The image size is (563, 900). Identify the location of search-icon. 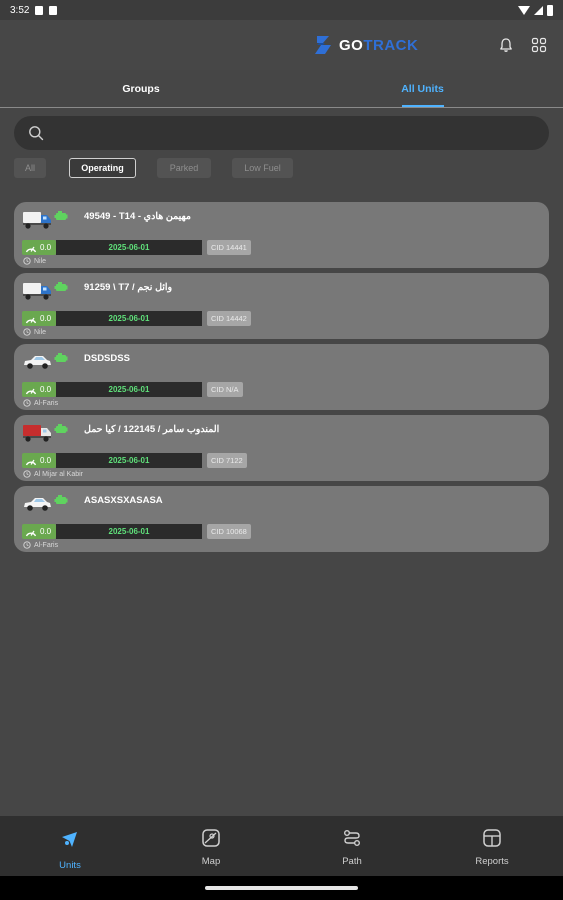
(36, 133).